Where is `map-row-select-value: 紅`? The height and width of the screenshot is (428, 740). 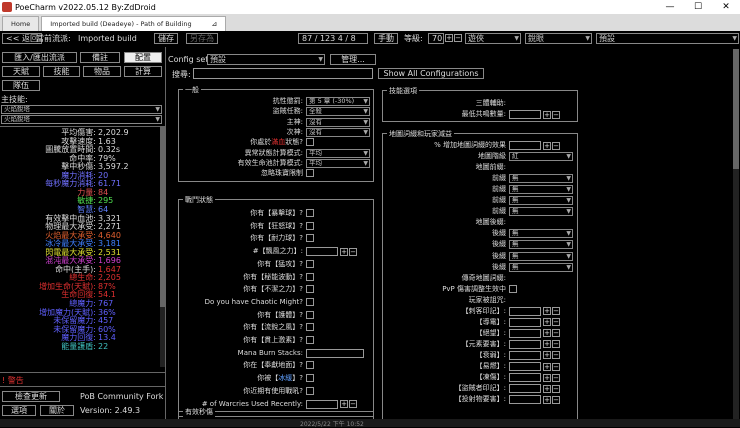 map-row-select-value: 紅 is located at coordinates (515, 156).